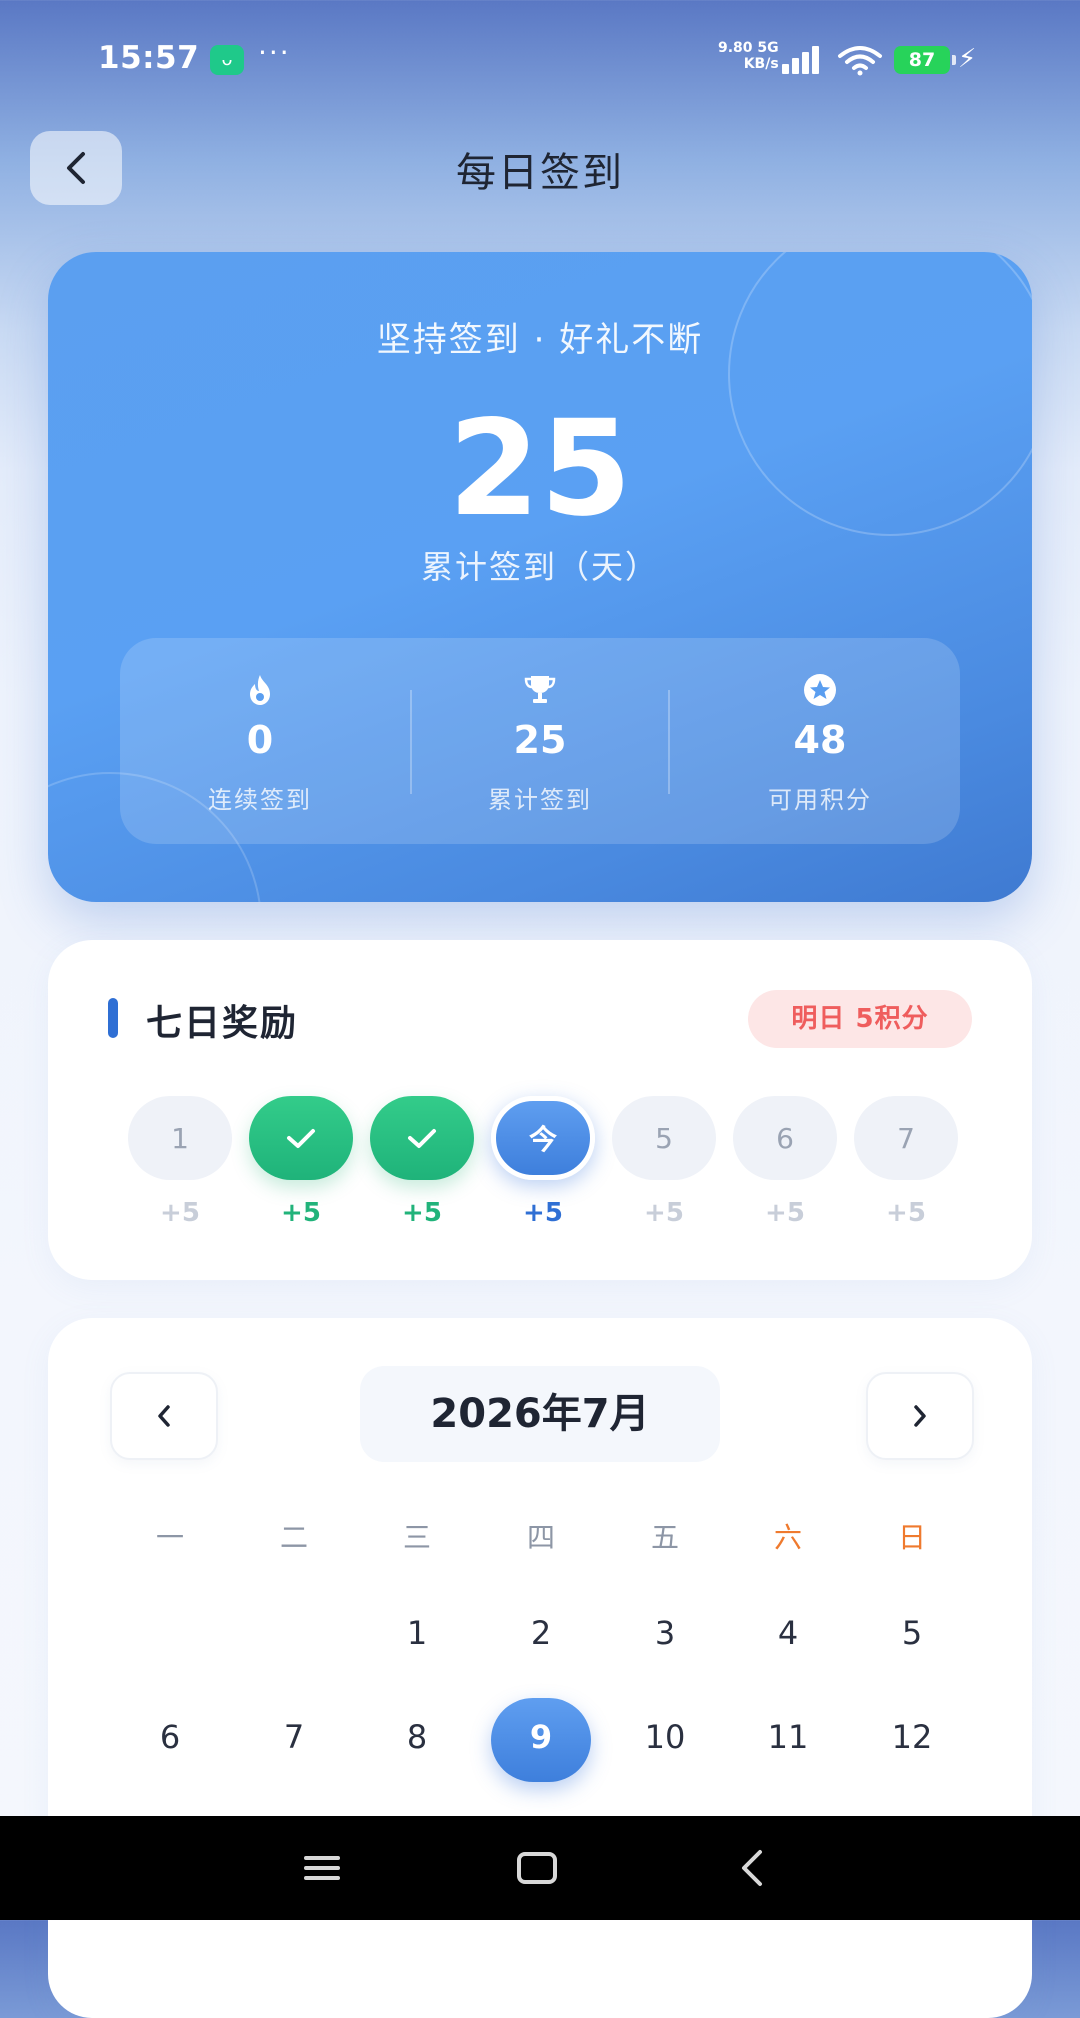 The image size is (1080, 2018). What do you see at coordinates (906, 1138) in the screenshot?
I see `day-circle: 7` at bounding box center [906, 1138].